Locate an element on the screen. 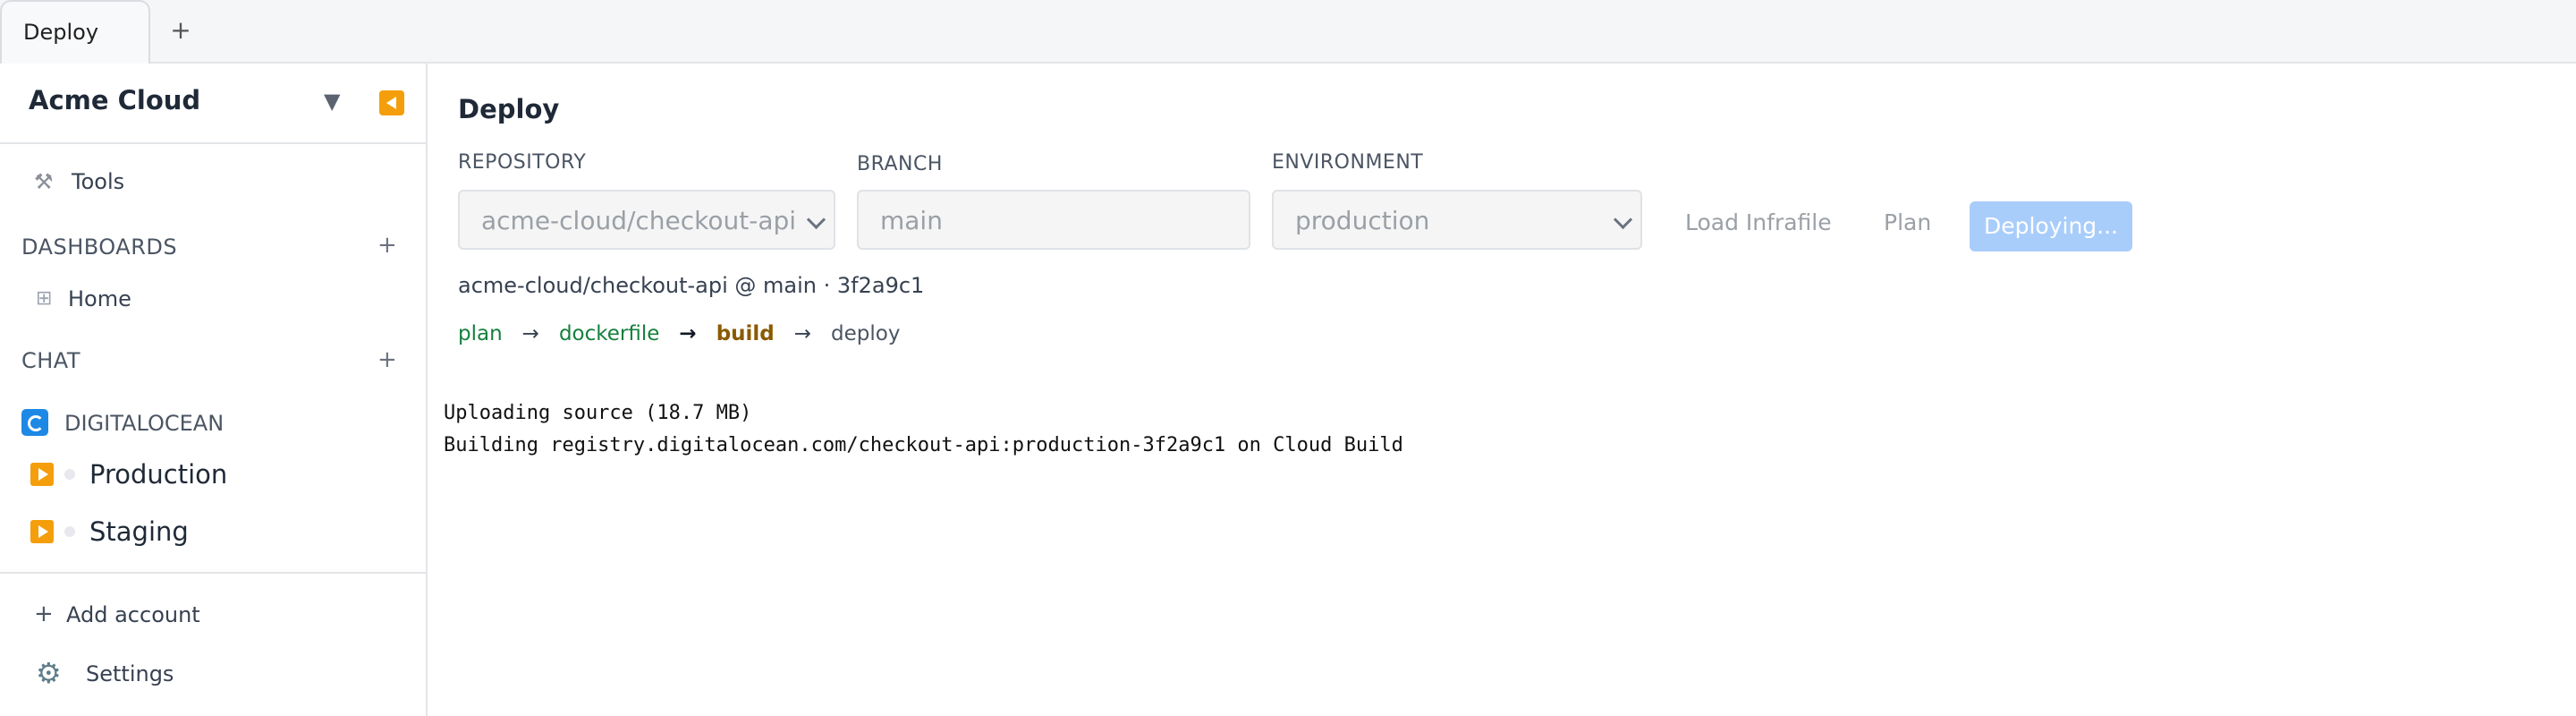 This screenshot has width=2576, height=716. sidebar-item-label: Home is located at coordinates (99, 298).